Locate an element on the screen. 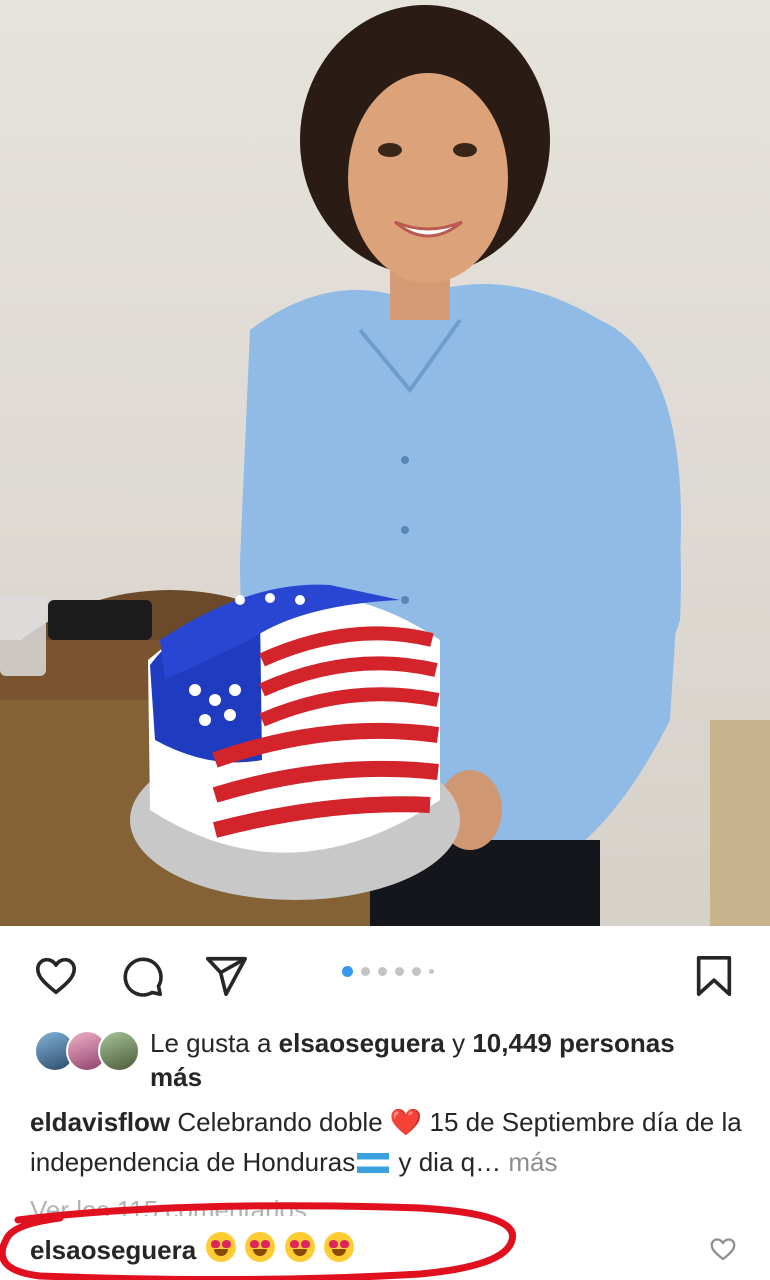 This screenshot has height=1280, width=770. heart-outline-icon is located at coordinates (56, 976).